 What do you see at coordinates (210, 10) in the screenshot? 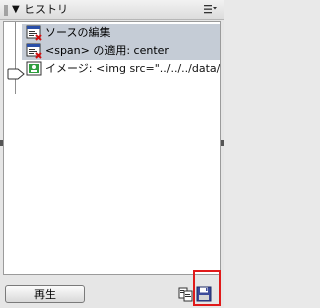
I see `panel-options-menu-icon` at bounding box center [210, 10].